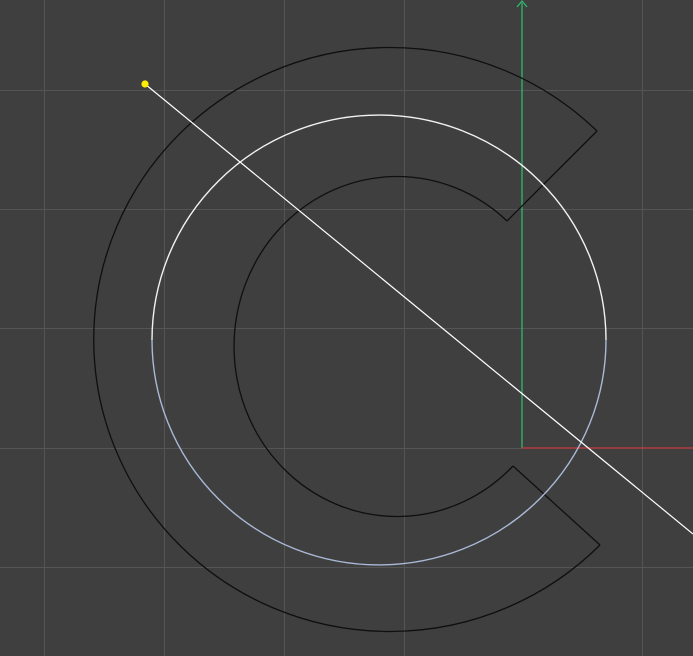  I want to click on c-end-cap-bottom, so click(556, 505).